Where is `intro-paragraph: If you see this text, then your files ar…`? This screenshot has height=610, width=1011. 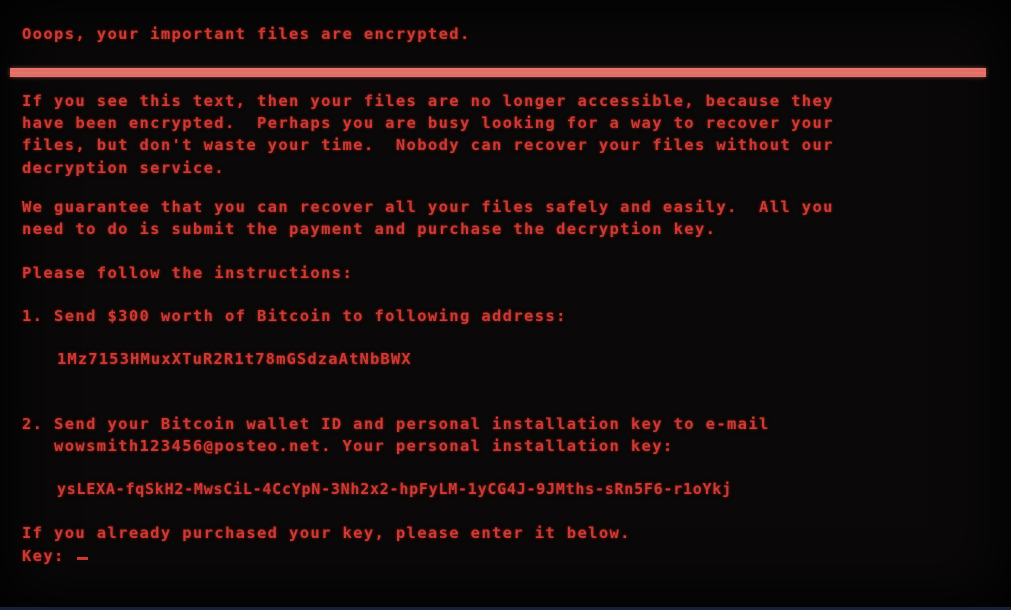 intro-paragraph: If you see this text, then your files ar… is located at coordinates (428, 134).